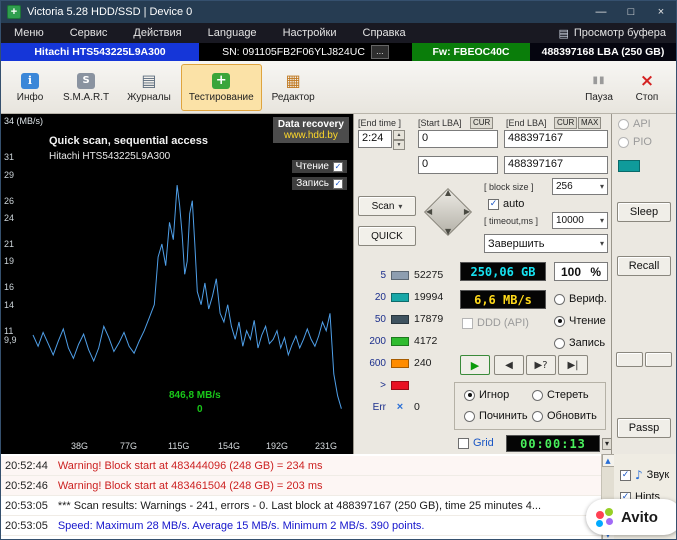 Image resolution: width=677 pixels, height=540 pixels. Describe the element at coordinates (644, 428) in the screenshot. I see `passport-button: Passp` at that location.